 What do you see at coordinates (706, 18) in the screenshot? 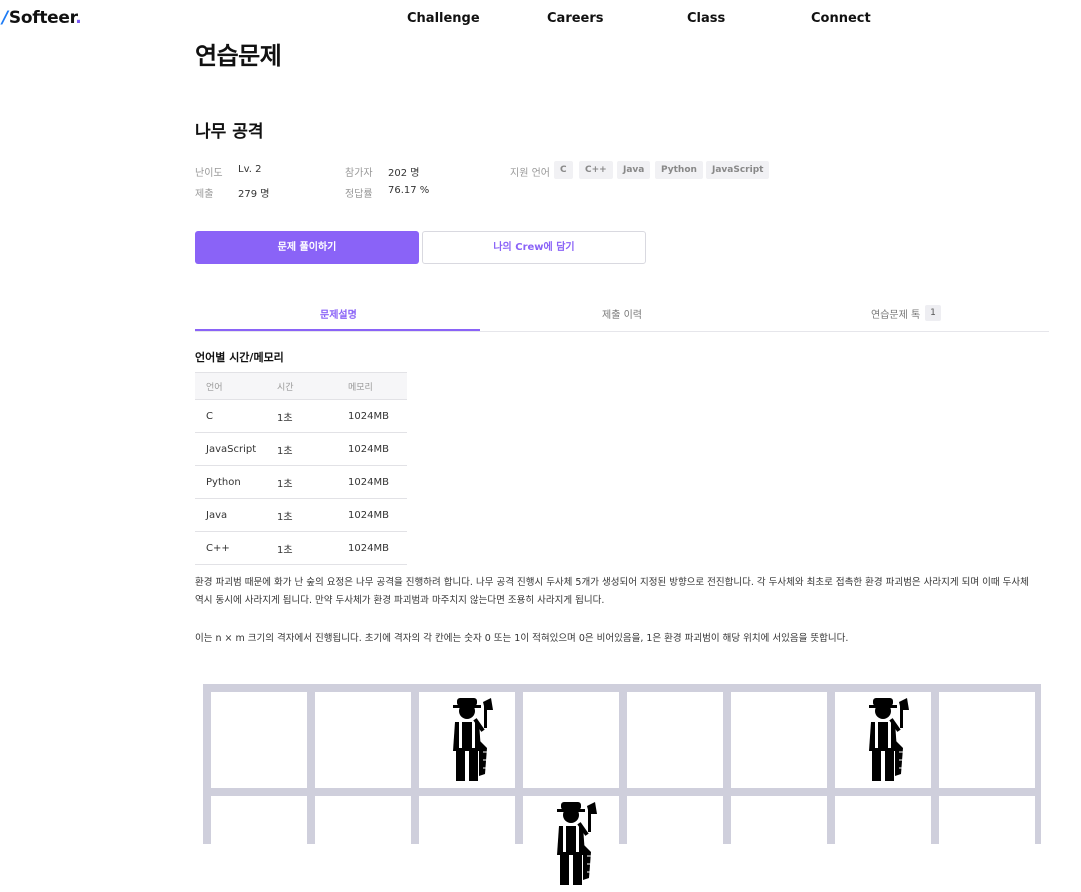
I see `nav-class: Class` at bounding box center [706, 18].